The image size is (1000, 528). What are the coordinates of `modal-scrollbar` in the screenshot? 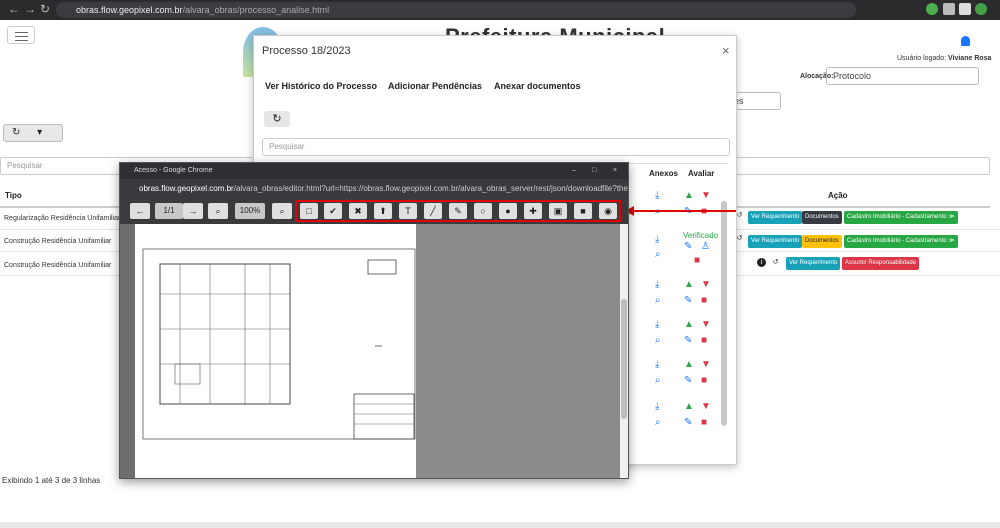 It's located at (724, 313).